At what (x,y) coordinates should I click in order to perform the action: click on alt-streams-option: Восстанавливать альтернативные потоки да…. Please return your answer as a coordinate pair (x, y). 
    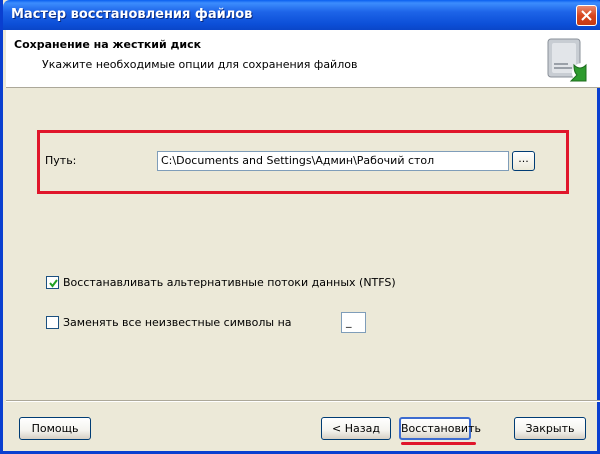
    Looking at the image, I should click on (221, 282).